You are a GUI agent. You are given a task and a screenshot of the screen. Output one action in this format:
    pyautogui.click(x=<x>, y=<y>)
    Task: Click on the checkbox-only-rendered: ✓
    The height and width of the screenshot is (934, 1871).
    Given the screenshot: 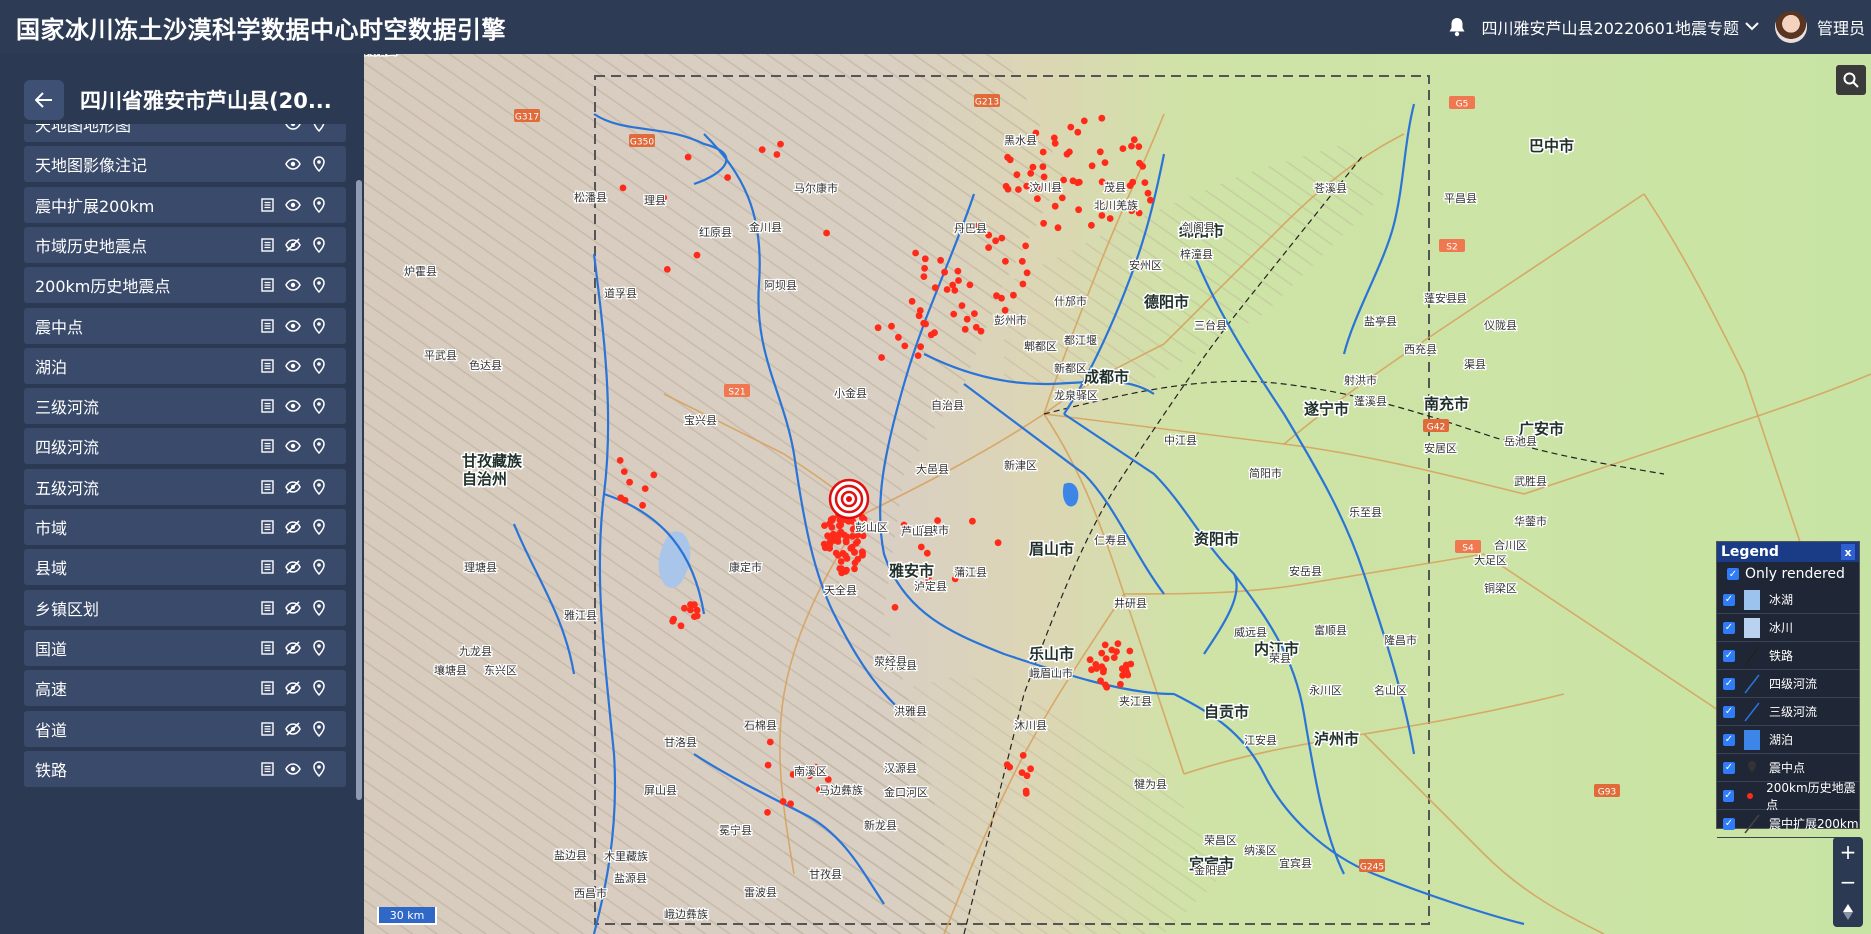 What is the action you would take?
    pyautogui.click(x=1733, y=574)
    